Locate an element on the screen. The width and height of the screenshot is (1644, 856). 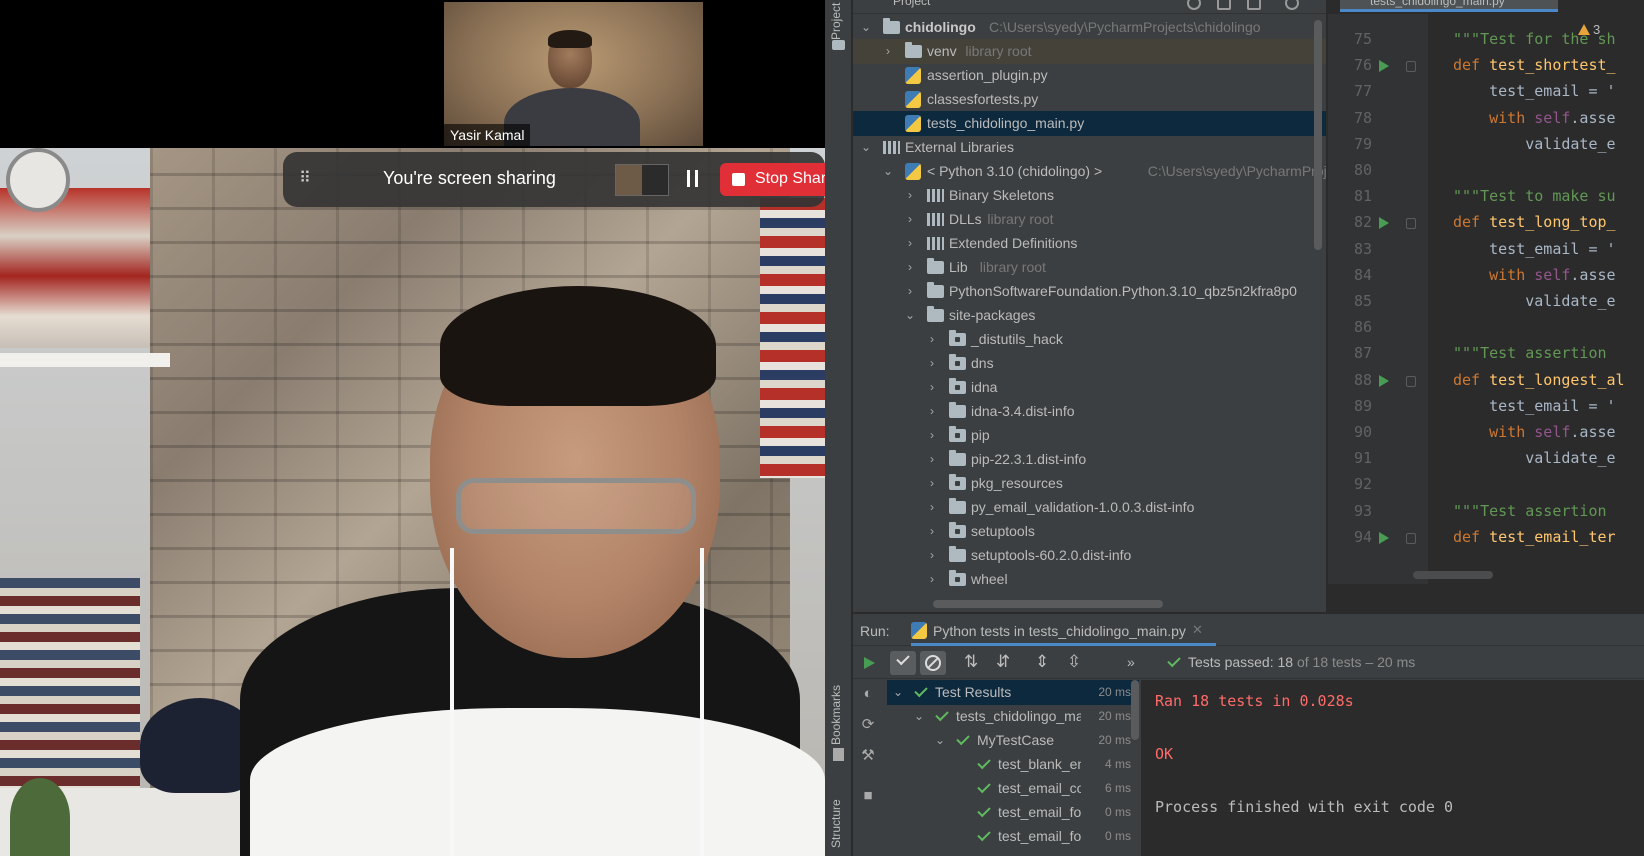
code-line: 82 def test_long_top_ is located at coordinates (1486, 223).